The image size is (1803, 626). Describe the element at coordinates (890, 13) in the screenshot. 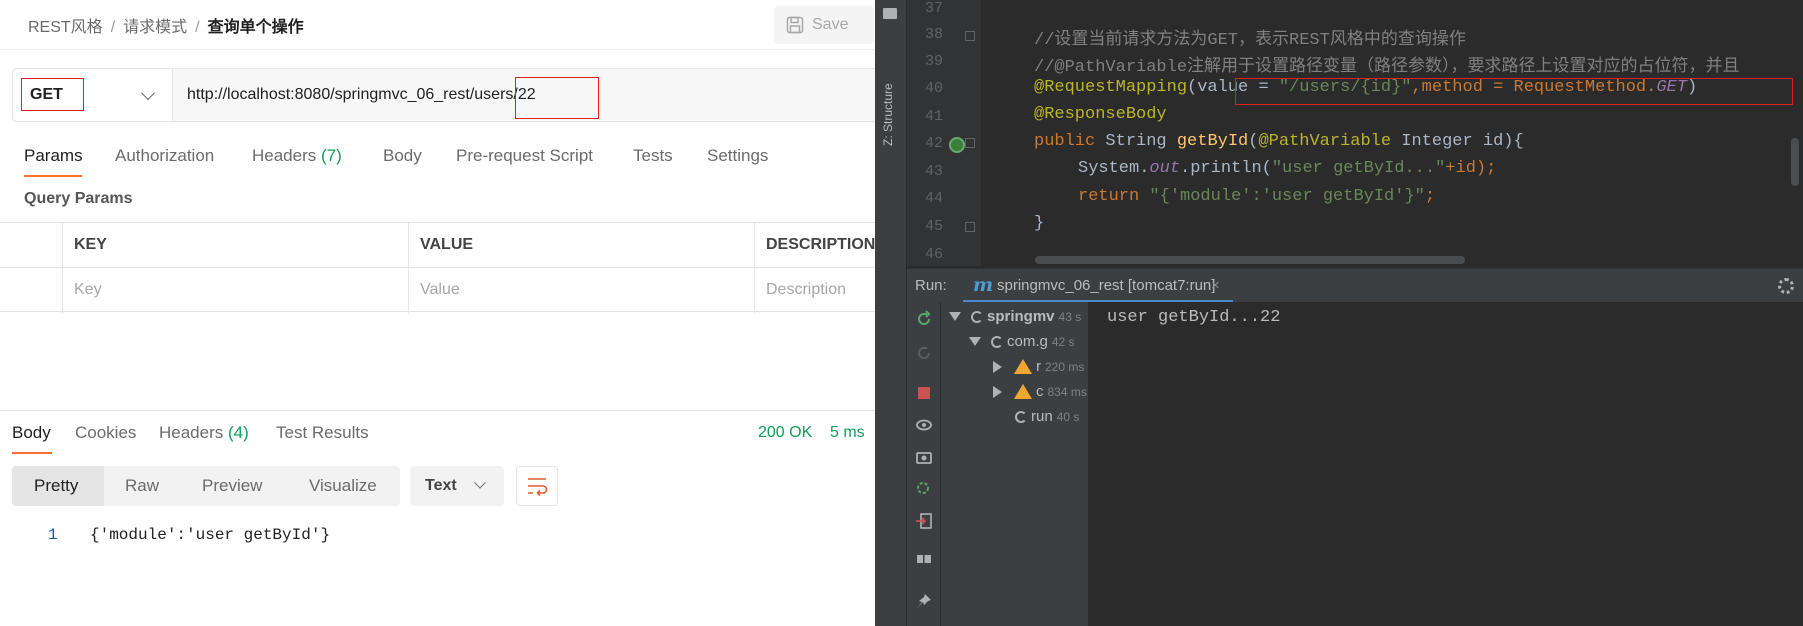

I see `folder-icon` at that location.